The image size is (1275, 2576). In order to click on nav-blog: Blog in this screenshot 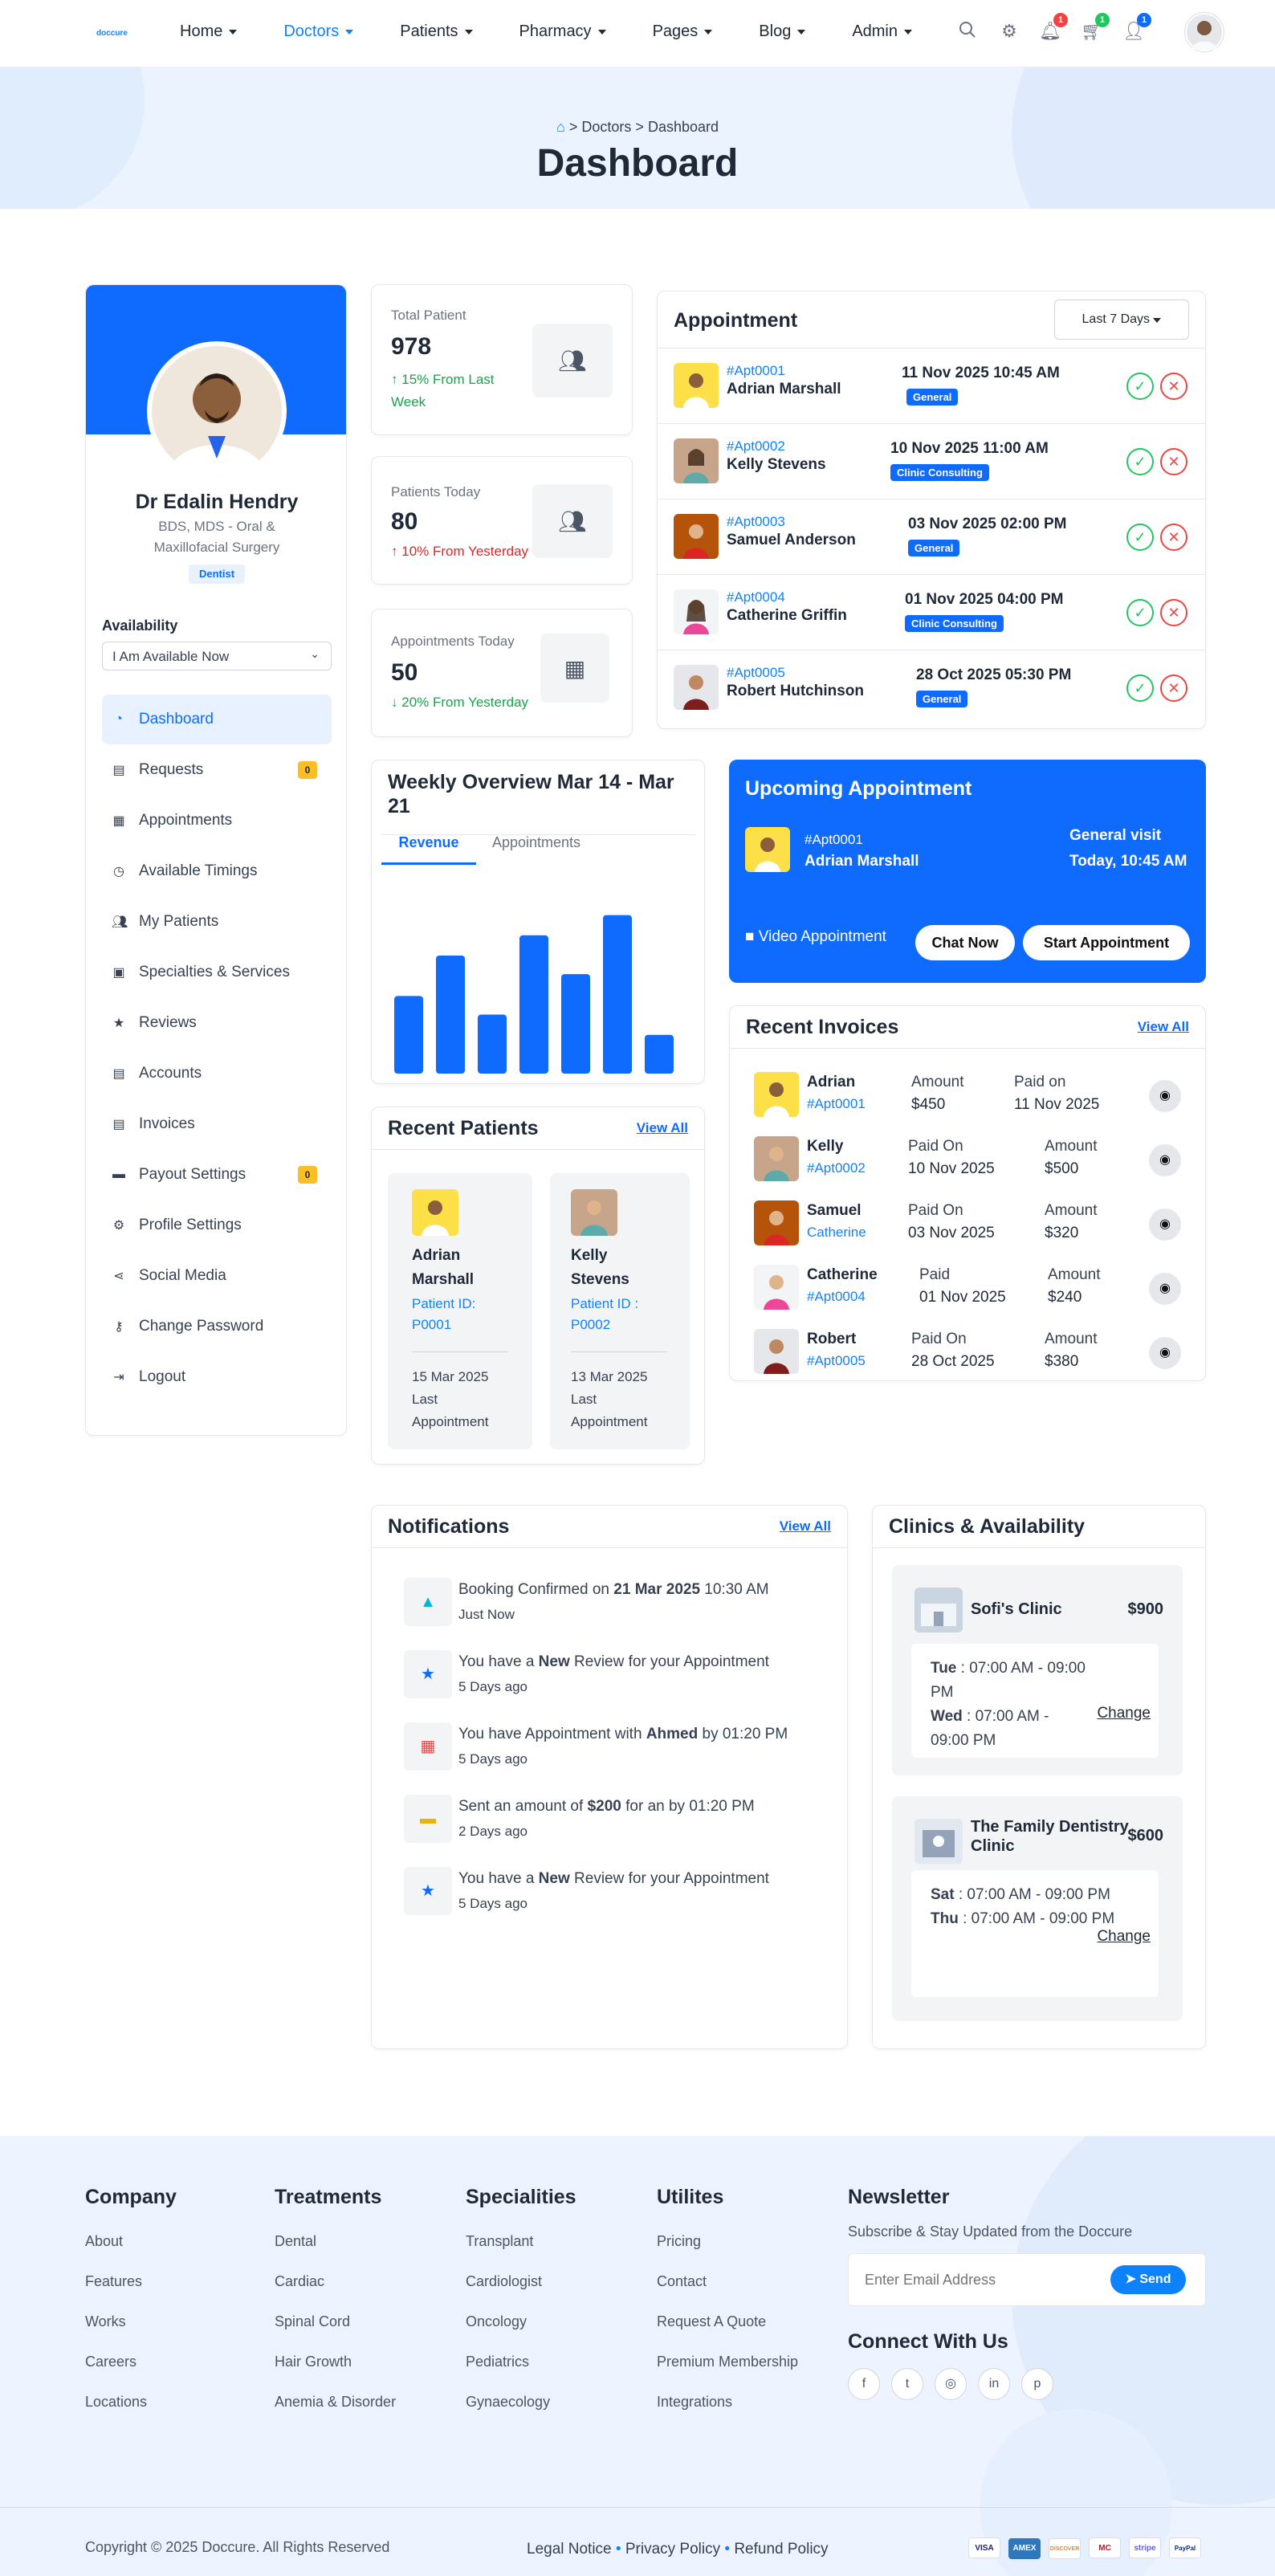, I will do `click(782, 31)`.